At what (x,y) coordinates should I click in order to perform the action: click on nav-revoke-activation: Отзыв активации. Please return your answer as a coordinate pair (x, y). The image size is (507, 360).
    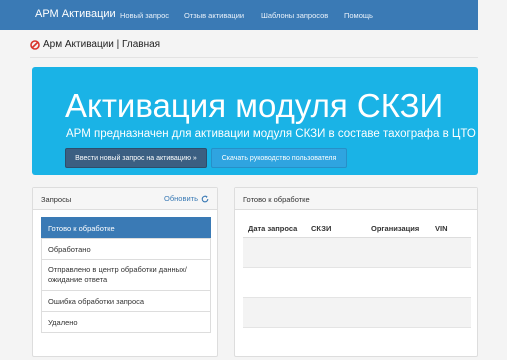
    Looking at the image, I should click on (214, 15).